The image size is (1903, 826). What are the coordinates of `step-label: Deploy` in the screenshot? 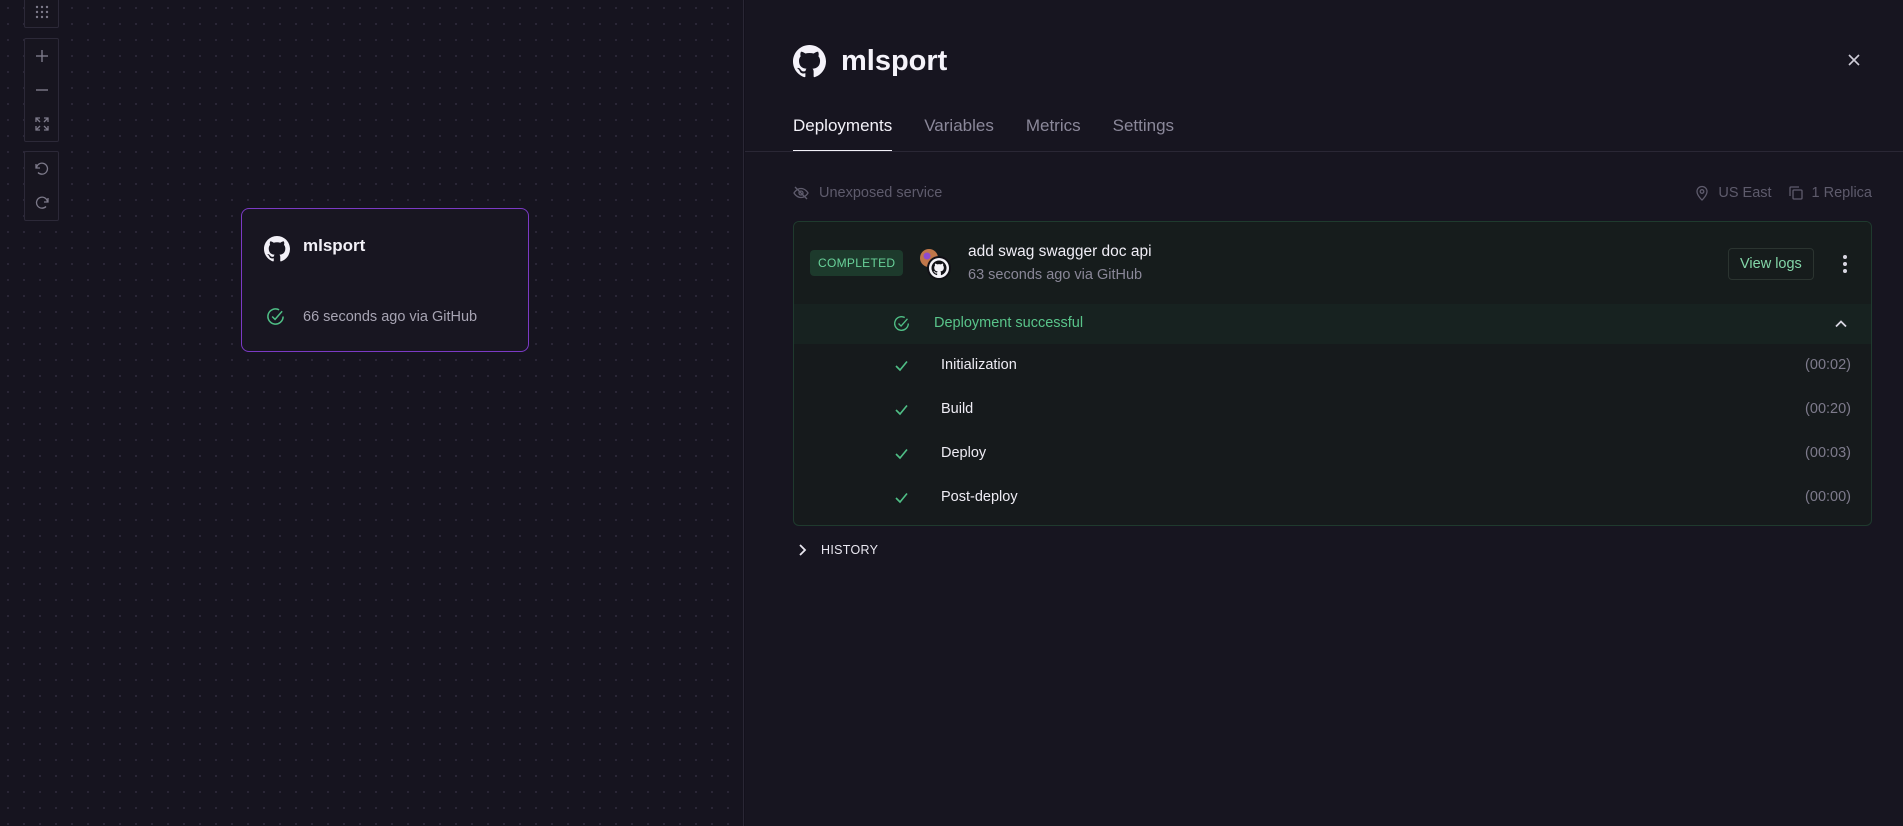 It's located at (964, 453).